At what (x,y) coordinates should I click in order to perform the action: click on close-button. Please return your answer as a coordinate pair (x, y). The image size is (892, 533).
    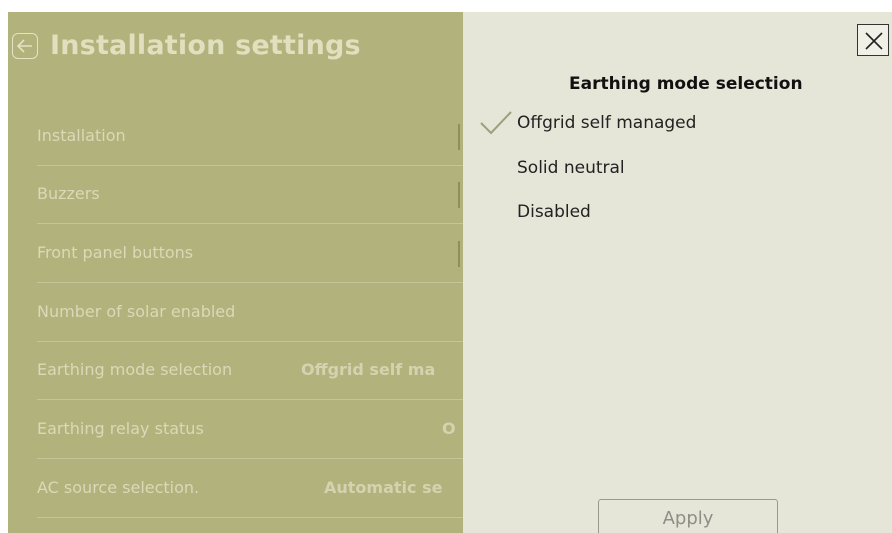
    Looking at the image, I should click on (873, 40).